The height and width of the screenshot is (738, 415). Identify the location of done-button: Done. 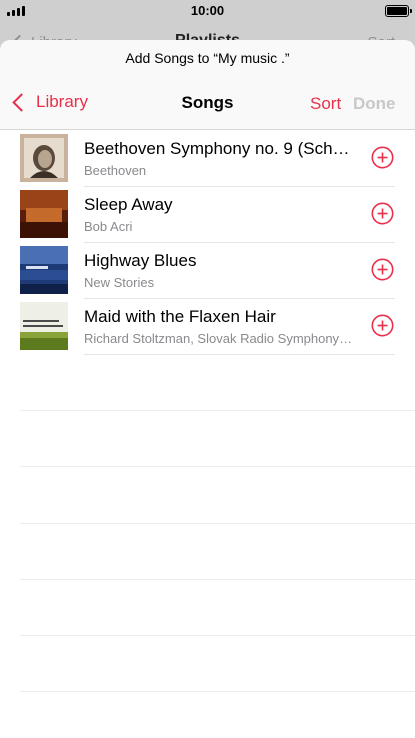
(374, 104).